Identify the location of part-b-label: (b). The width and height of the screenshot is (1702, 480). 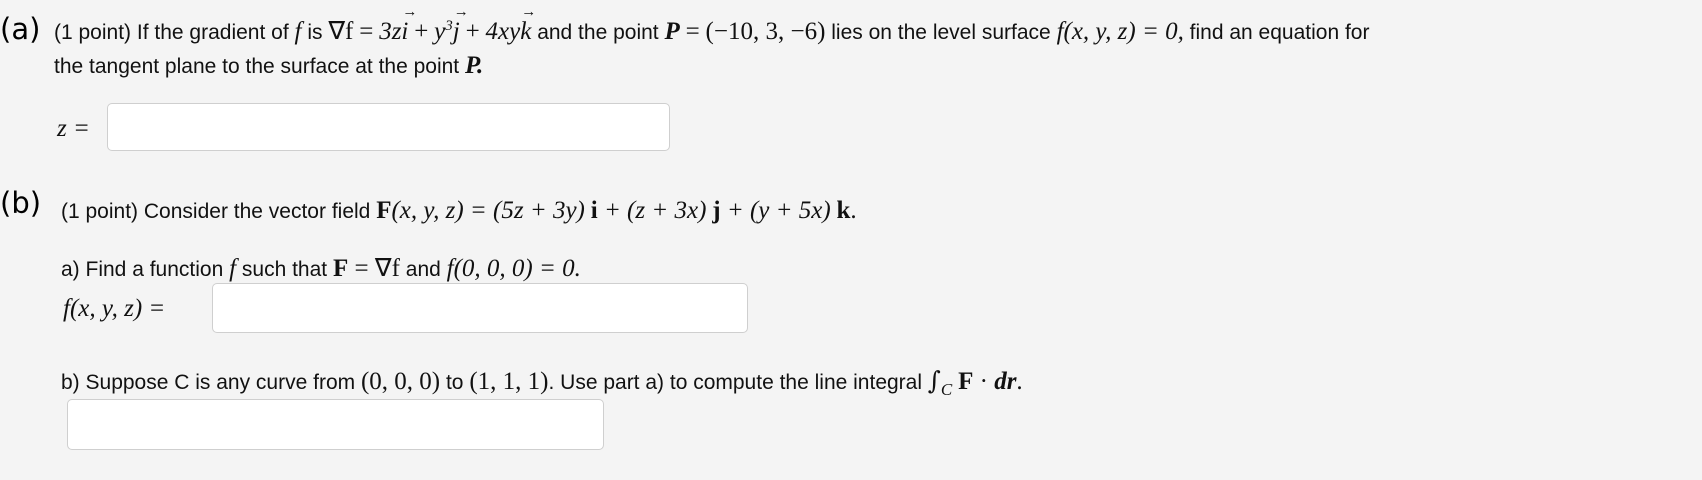
(21, 203).